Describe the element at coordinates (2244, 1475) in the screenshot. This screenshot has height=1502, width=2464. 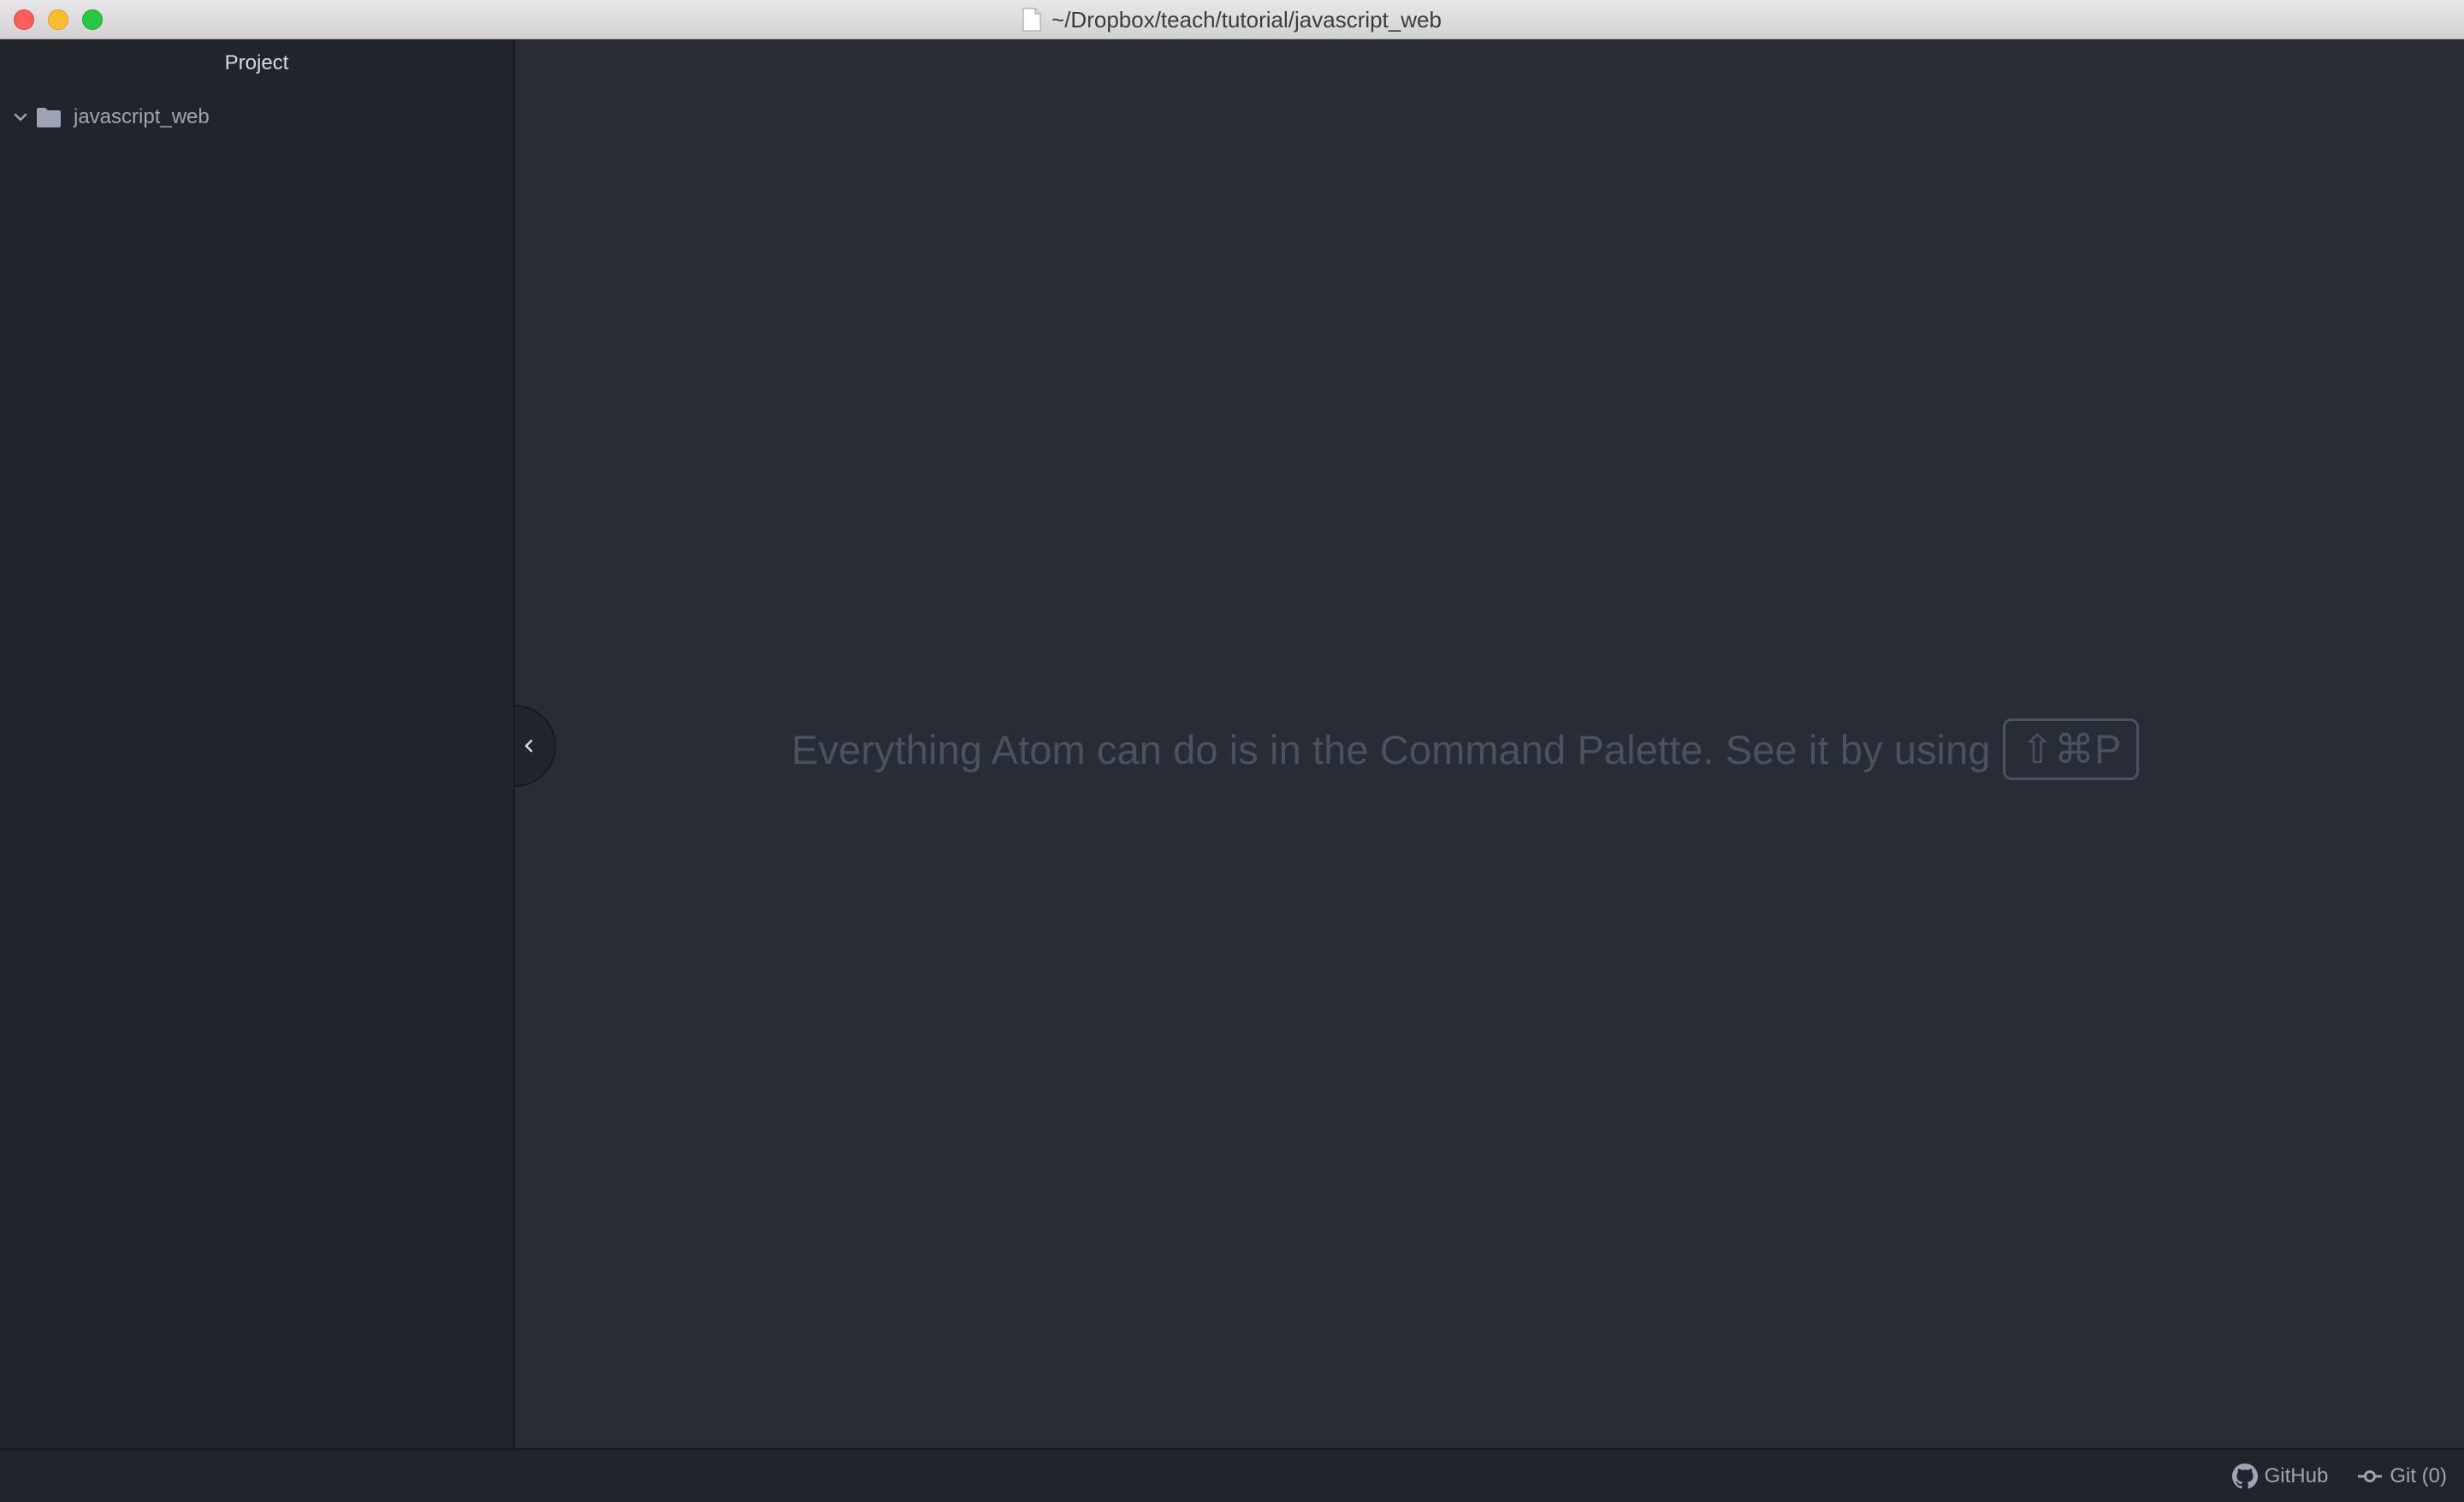
I see `github-icon` at that location.